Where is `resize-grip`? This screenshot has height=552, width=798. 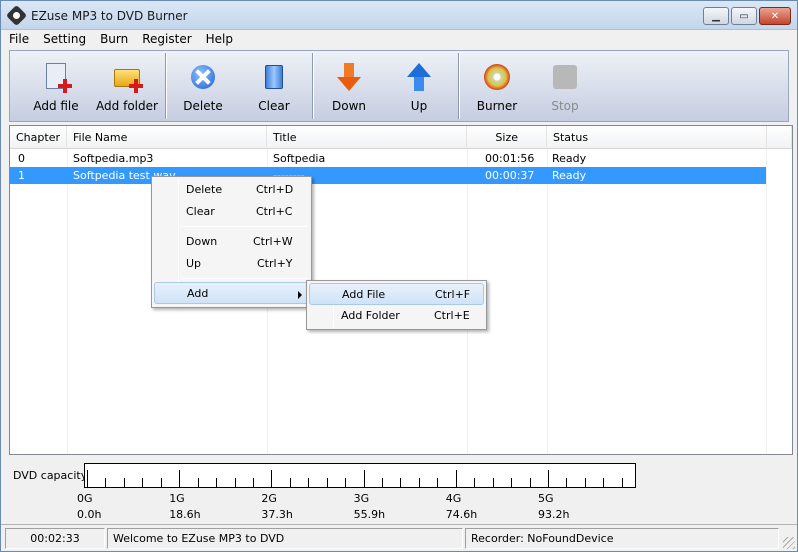
resize-grip is located at coordinates (789, 543).